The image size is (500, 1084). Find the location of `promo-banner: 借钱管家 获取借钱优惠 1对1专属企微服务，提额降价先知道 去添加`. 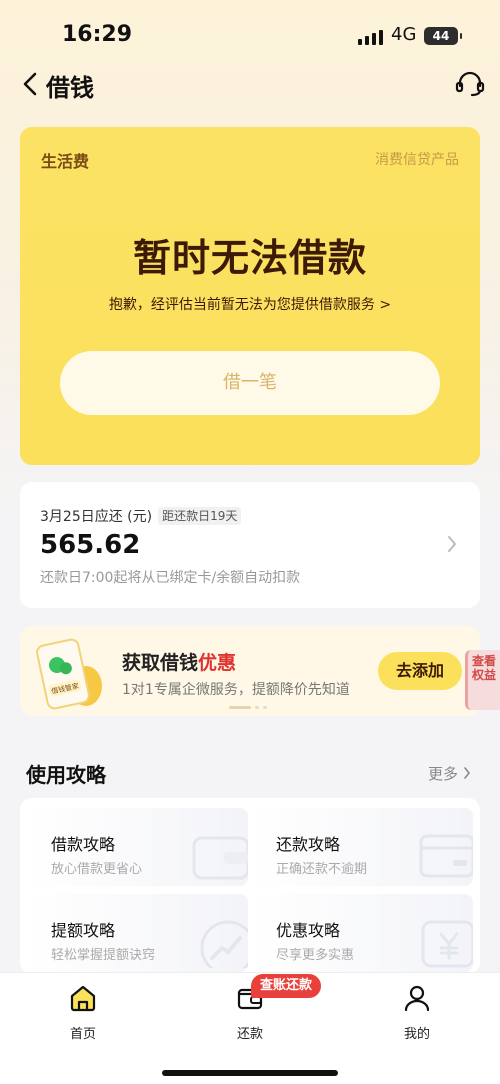

promo-banner: 借钱管家 获取借钱优惠 1对1专属企微服务，提额降价先知道 去添加 is located at coordinates (250, 671).